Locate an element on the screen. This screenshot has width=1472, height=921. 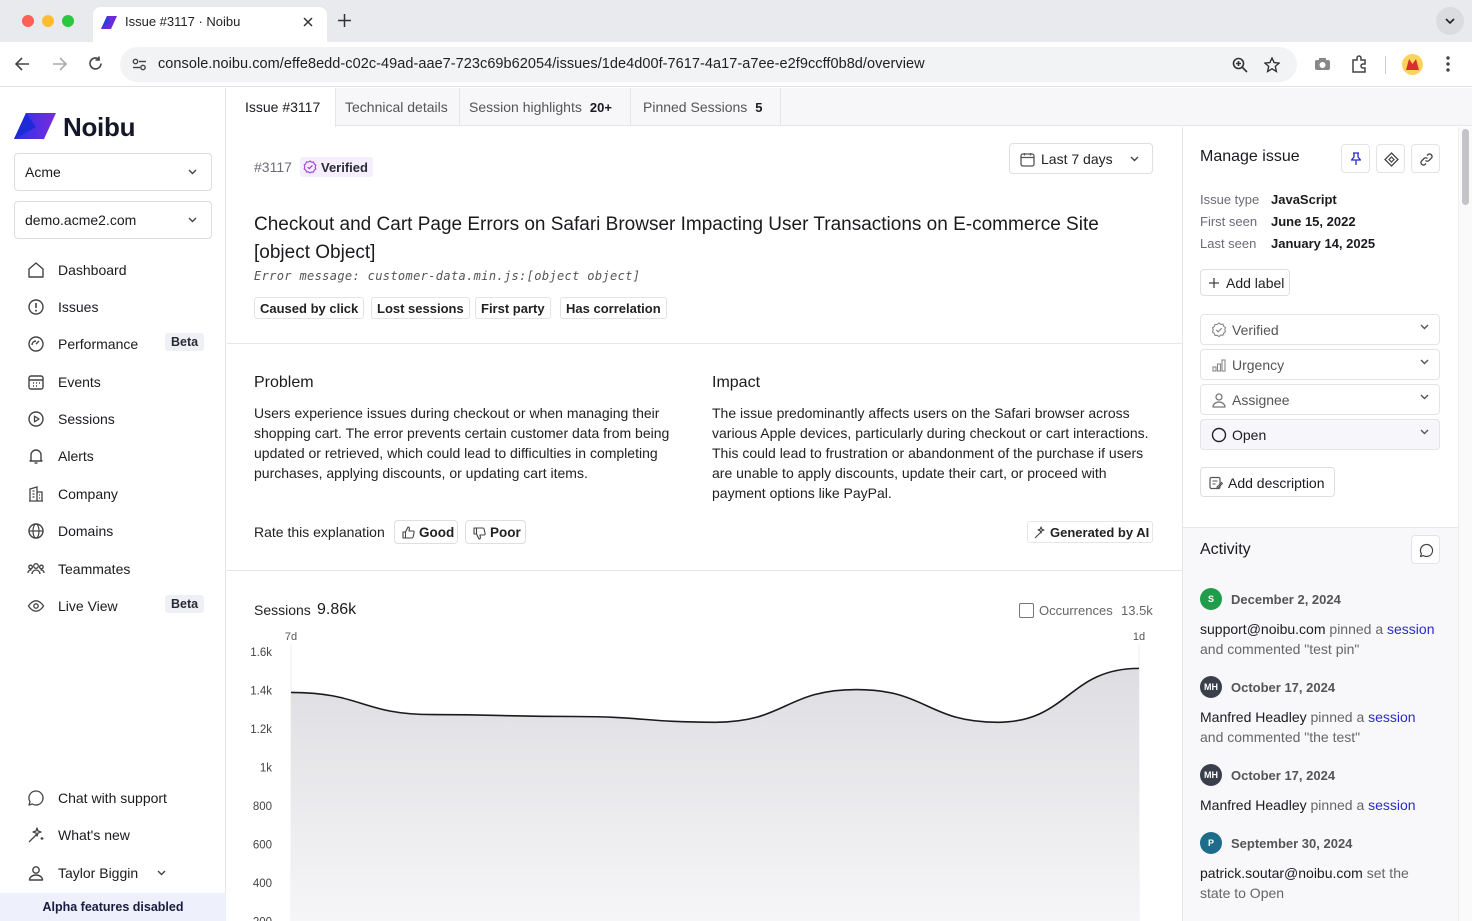
domain-select: demo.acme2.com is located at coordinates (113, 220).